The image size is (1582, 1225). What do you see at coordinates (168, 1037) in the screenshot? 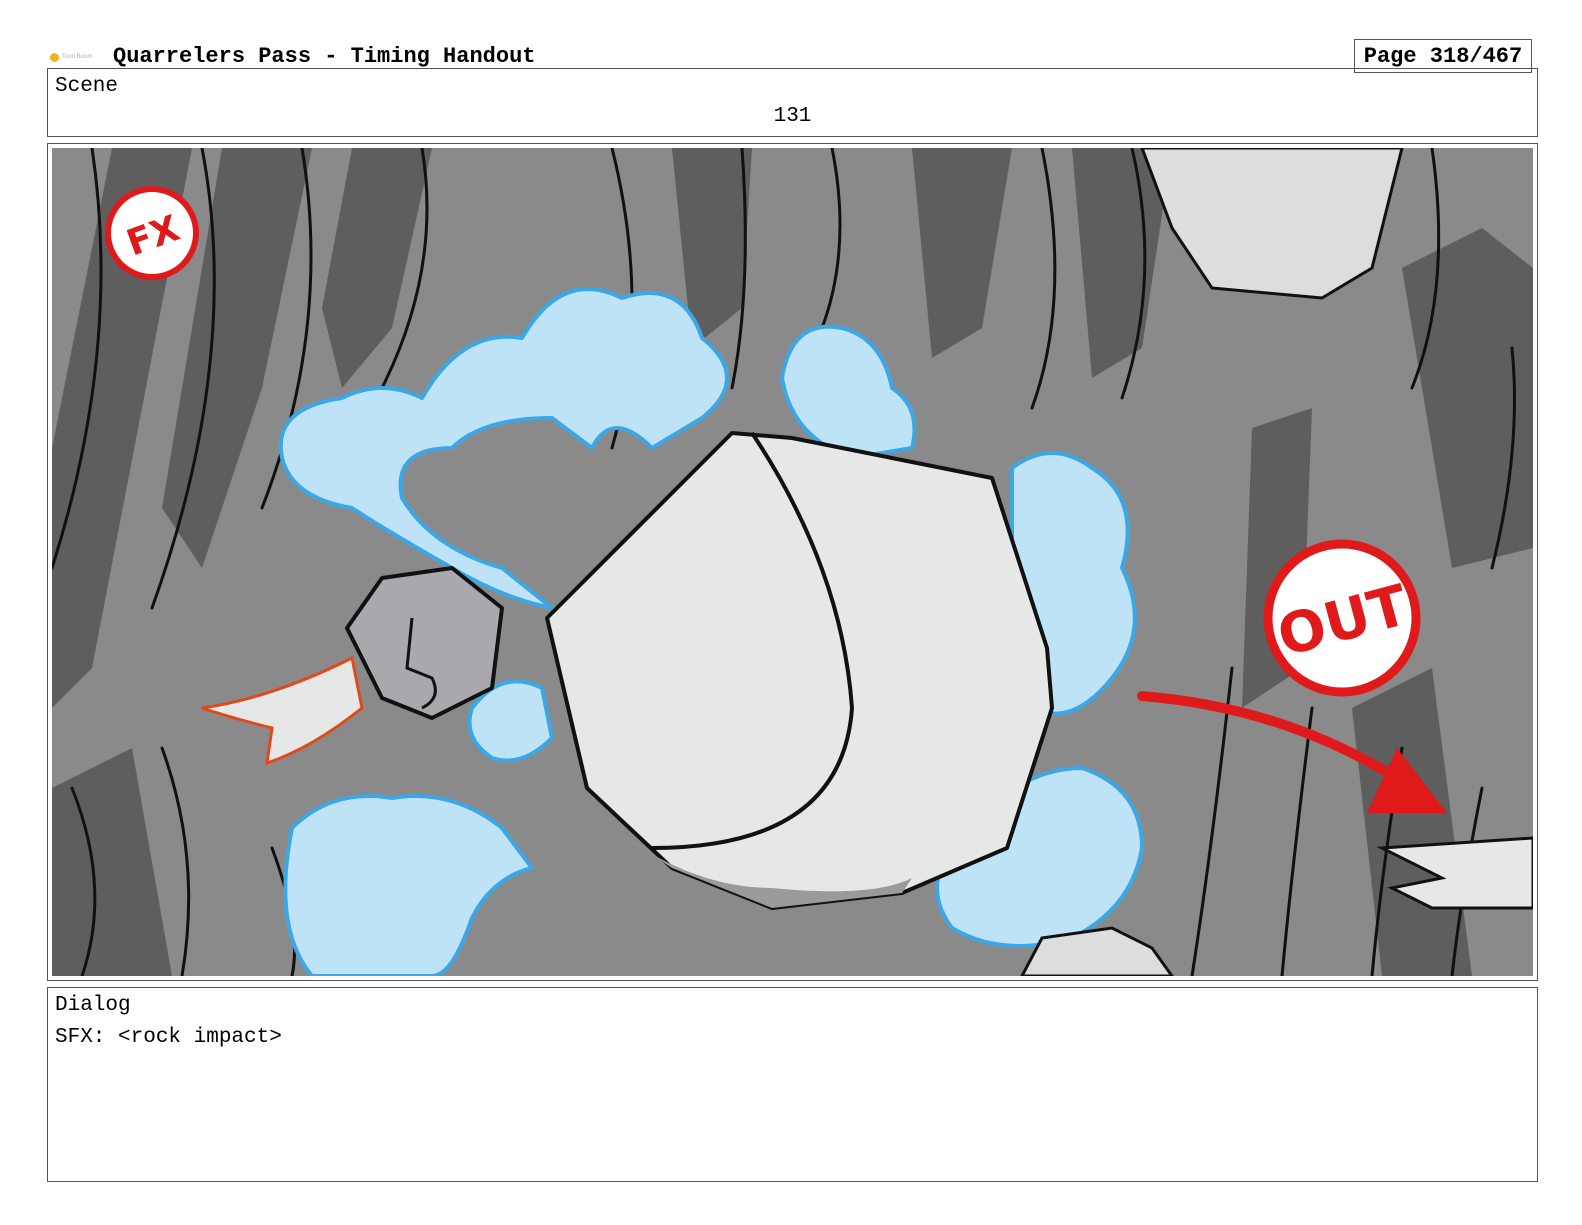
I see `dialog-text: SFX: <rock impact>` at bounding box center [168, 1037].